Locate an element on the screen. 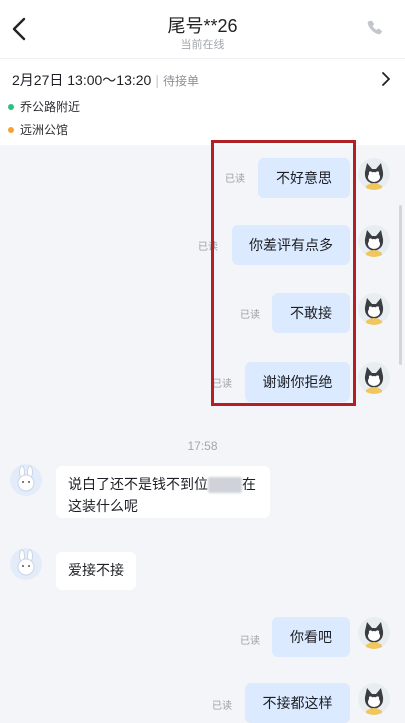 This screenshot has height=723, width=405. pickup-address: 乔公路附近 is located at coordinates (44, 106).